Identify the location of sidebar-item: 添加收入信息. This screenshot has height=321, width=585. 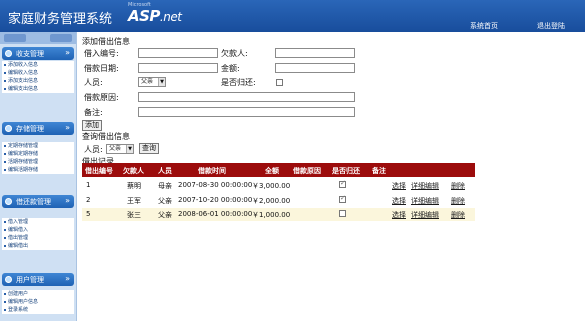
(38, 65).